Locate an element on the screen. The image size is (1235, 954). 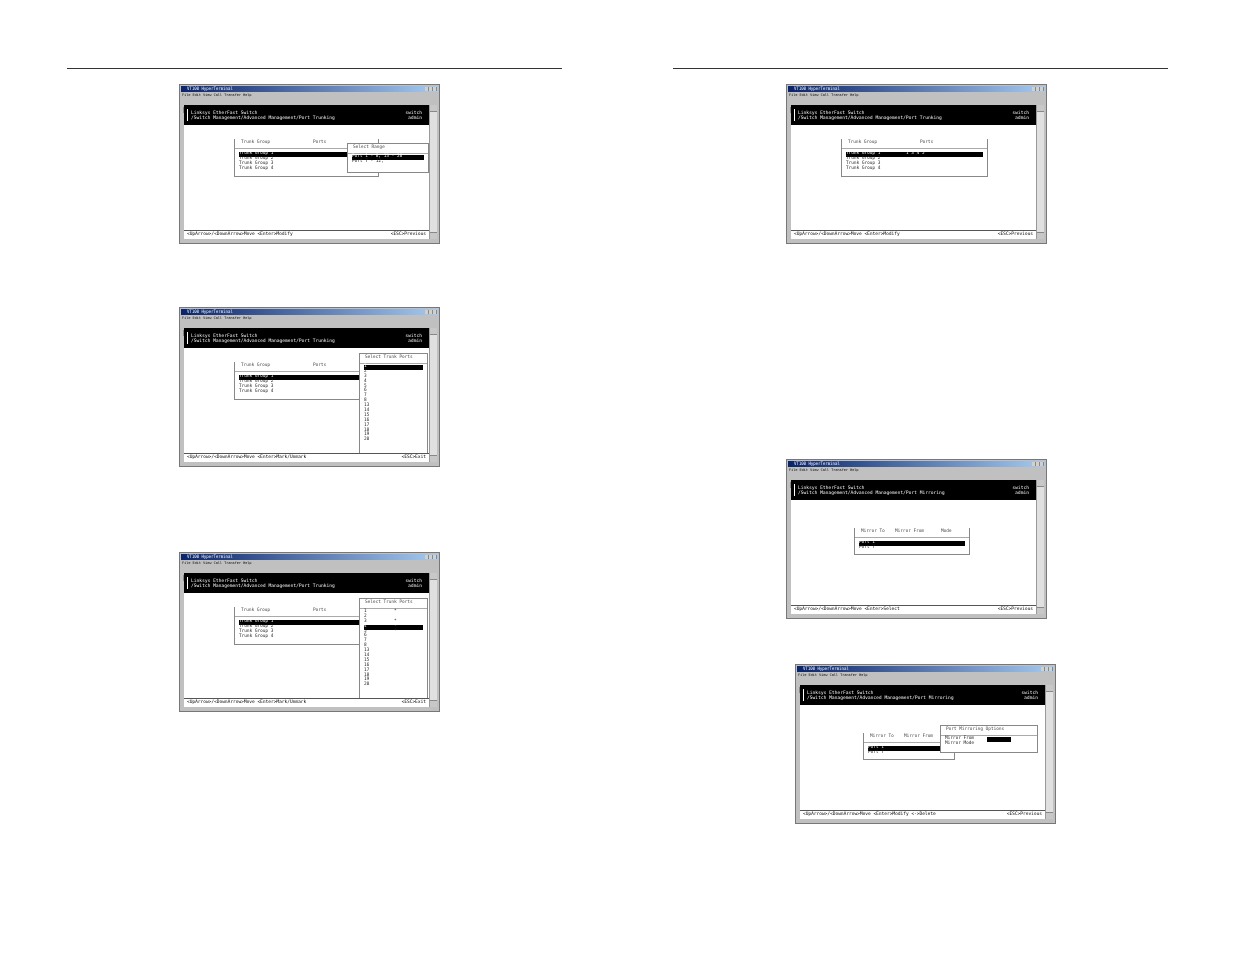
column-header-mode: Mode is located at coordinates (946, 531).